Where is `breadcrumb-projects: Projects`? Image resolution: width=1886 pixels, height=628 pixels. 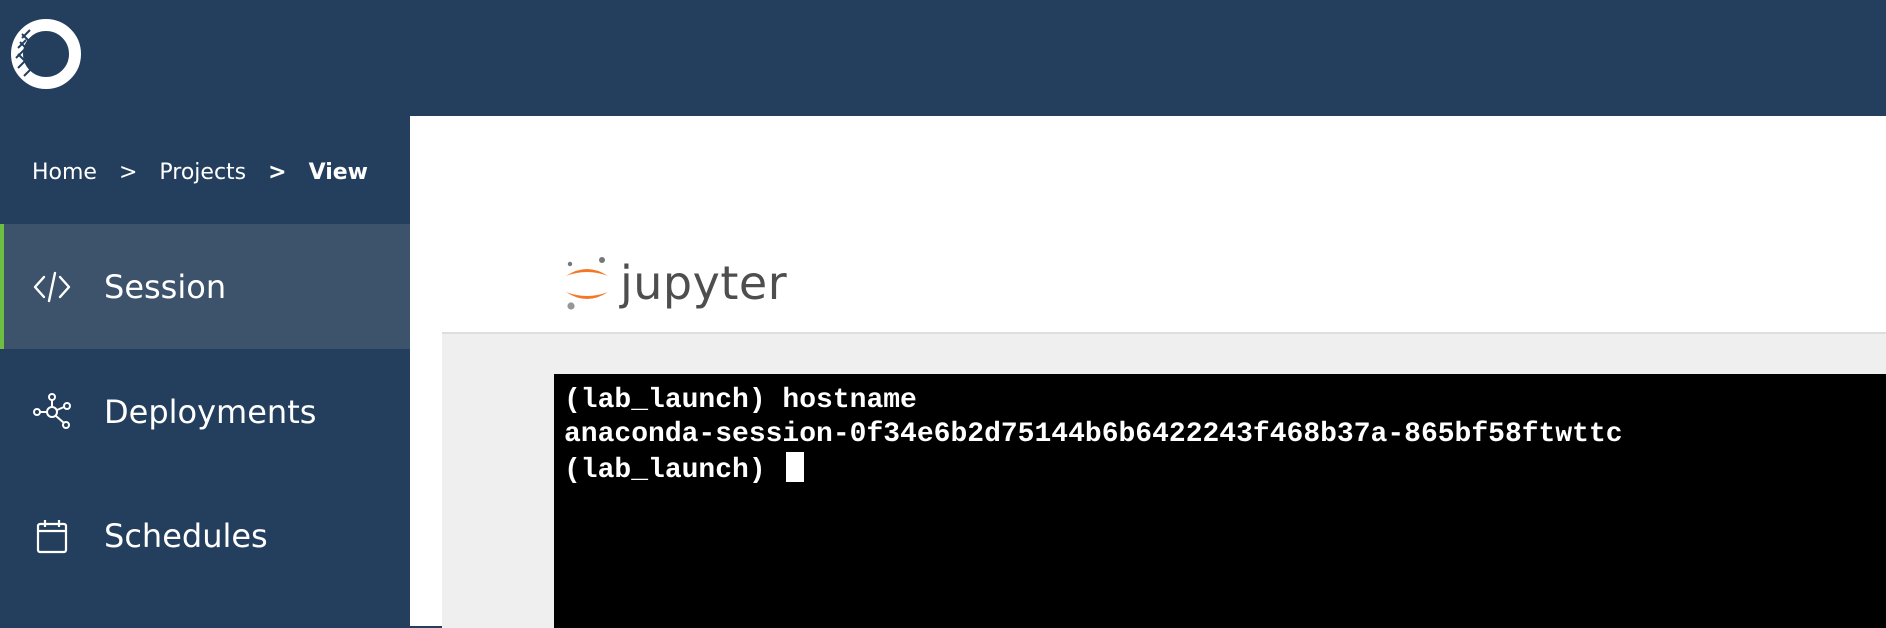 breadcrumb-projects: Projects is located at coordinates (202, 172).